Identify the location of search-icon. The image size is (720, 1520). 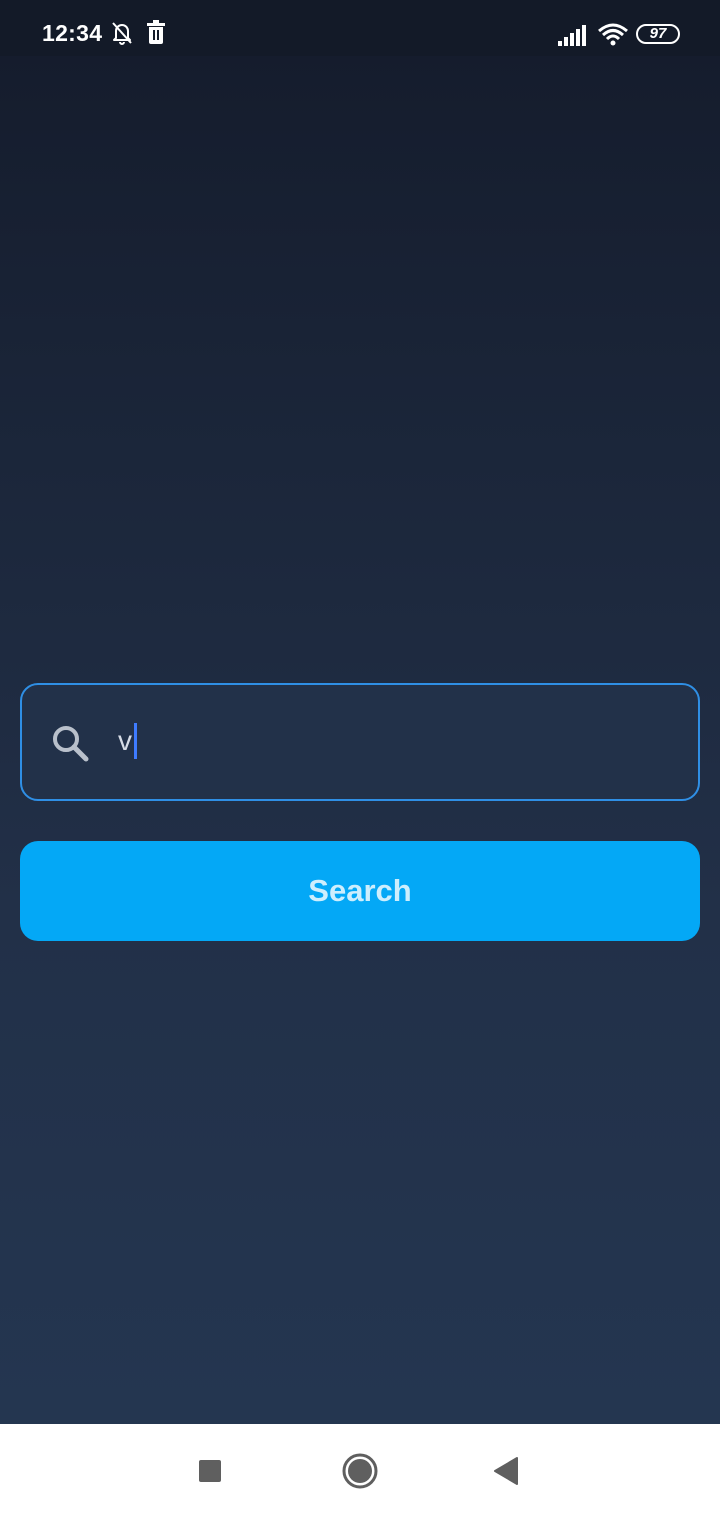
(71, 744).